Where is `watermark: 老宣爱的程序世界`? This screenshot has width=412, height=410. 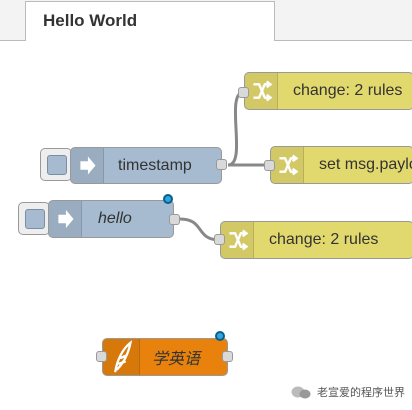
watermark: 老宣爱的程序世界 is located at coordinates (347, 392).